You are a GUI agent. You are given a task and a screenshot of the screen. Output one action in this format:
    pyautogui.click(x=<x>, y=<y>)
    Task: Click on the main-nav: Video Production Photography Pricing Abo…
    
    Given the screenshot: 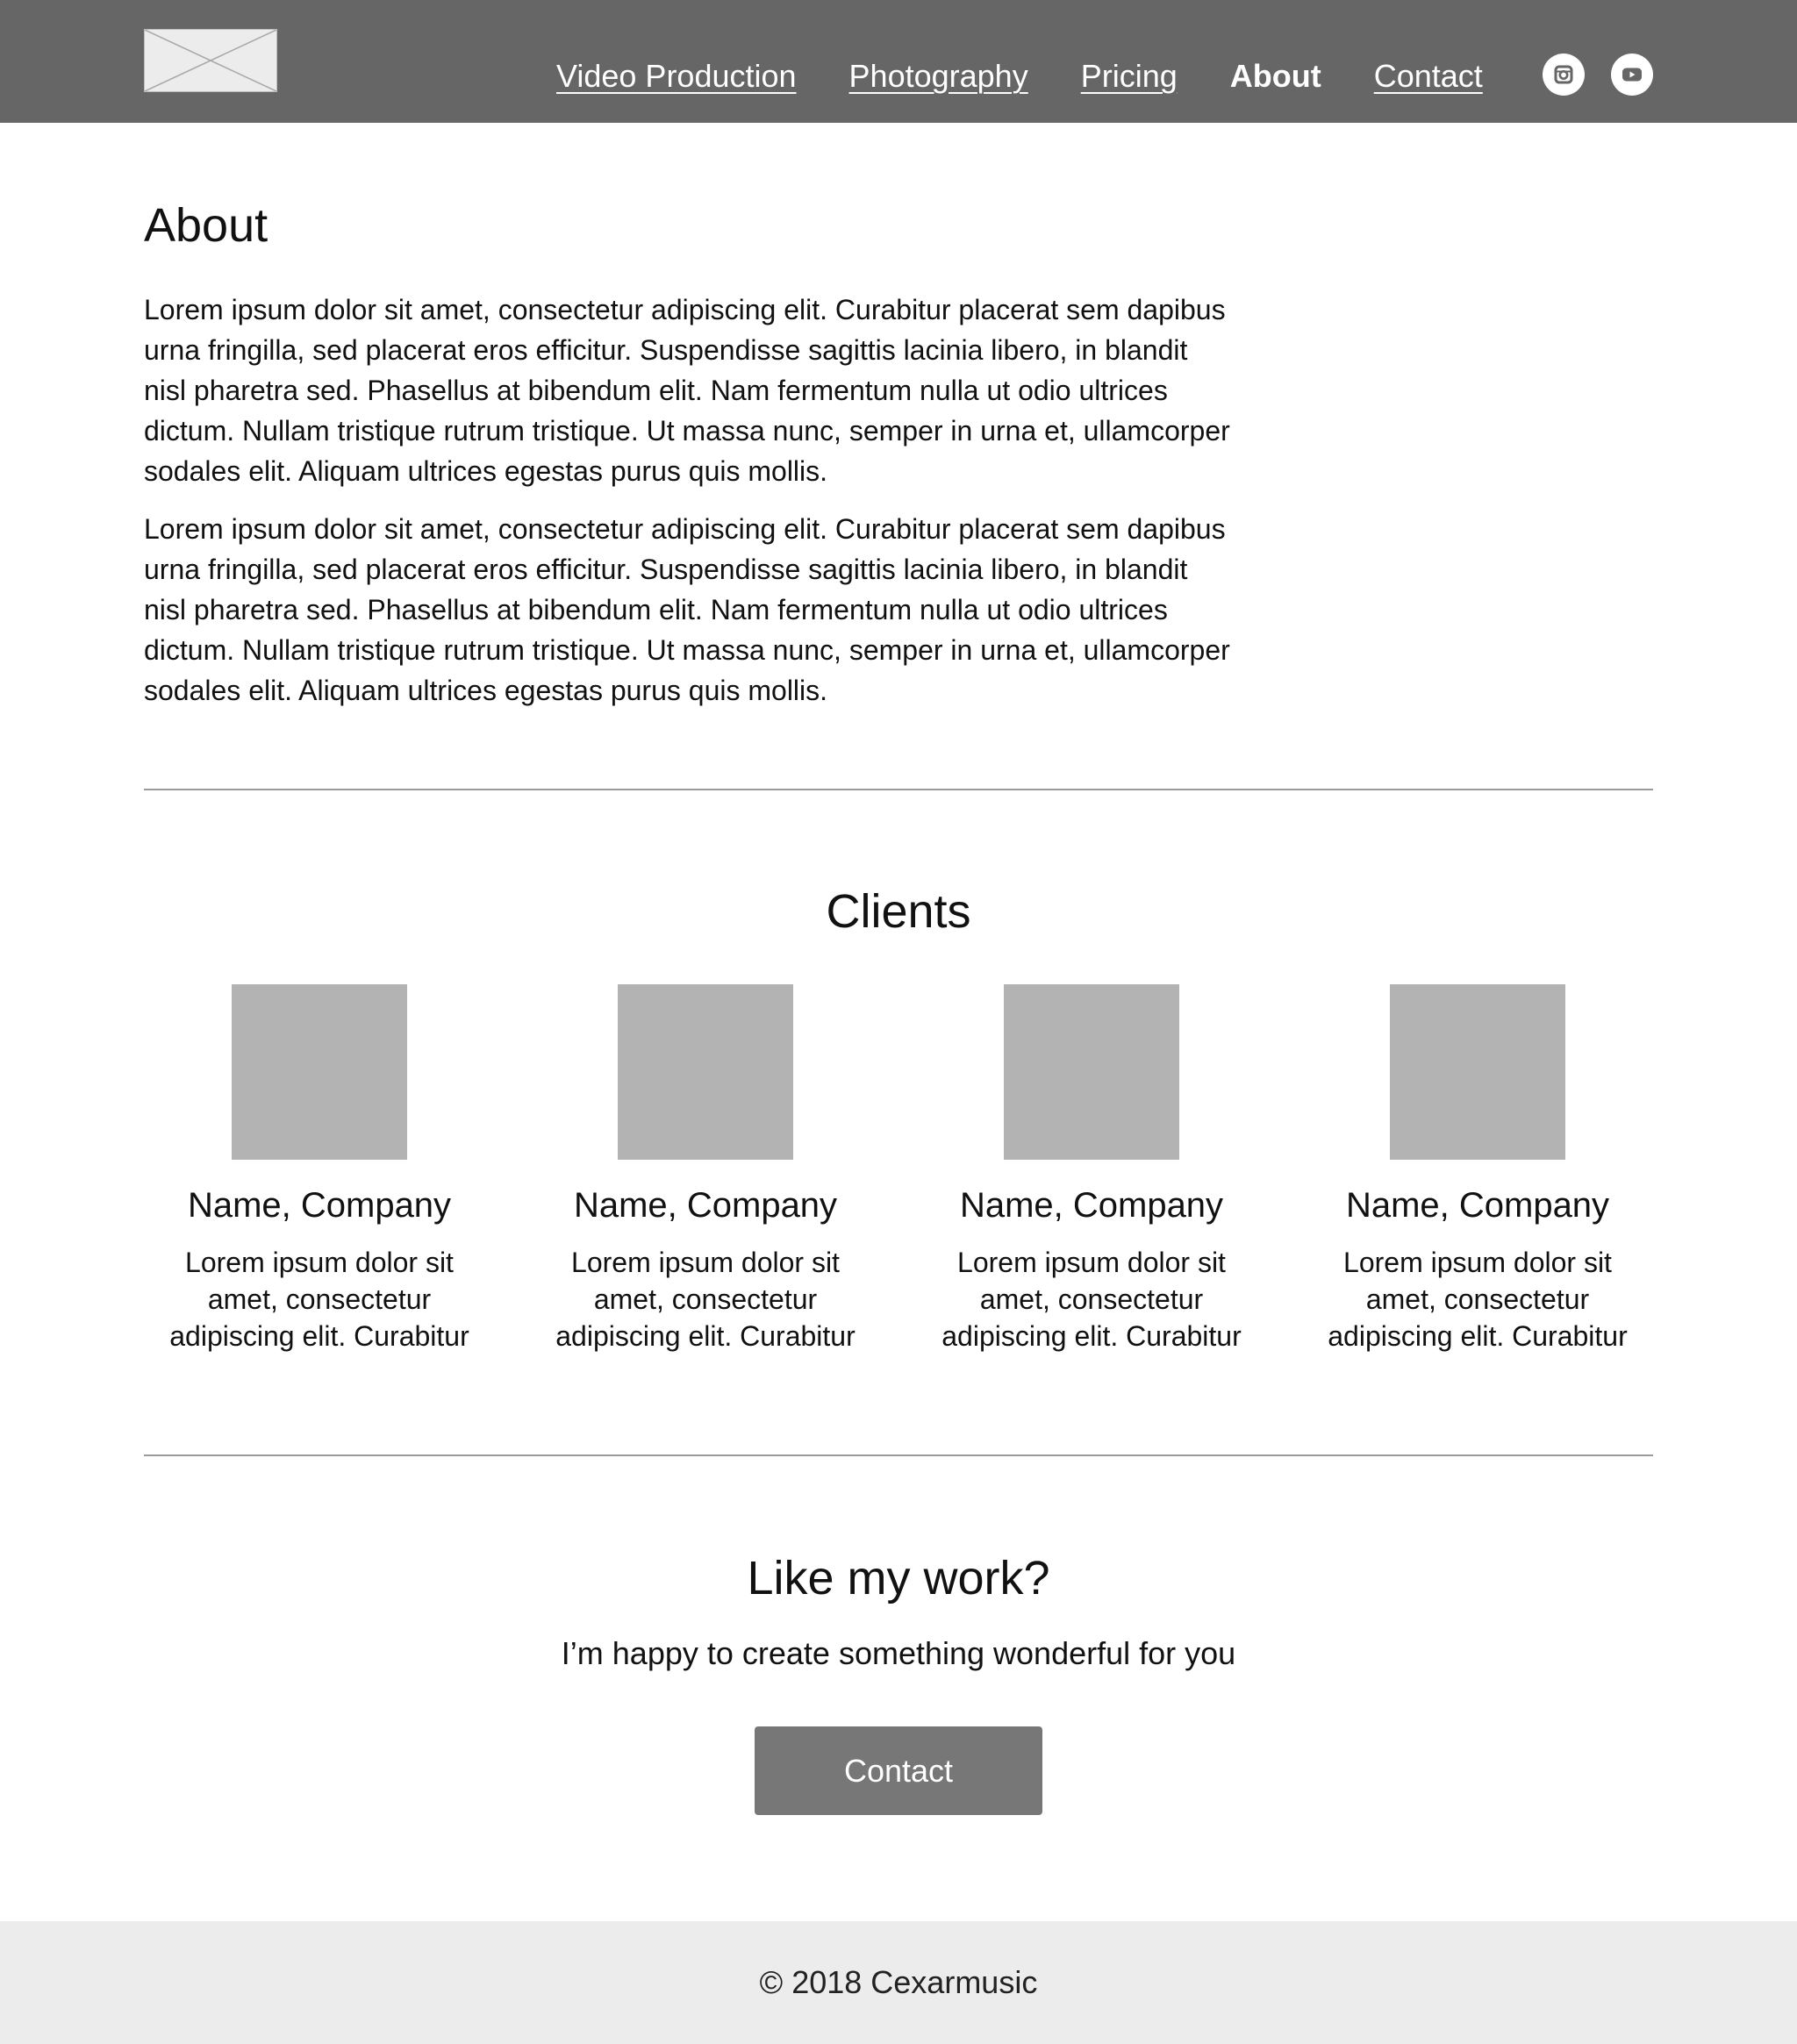 What is the action you would take?
    pyautogui.click(x=1019, y=76)
    